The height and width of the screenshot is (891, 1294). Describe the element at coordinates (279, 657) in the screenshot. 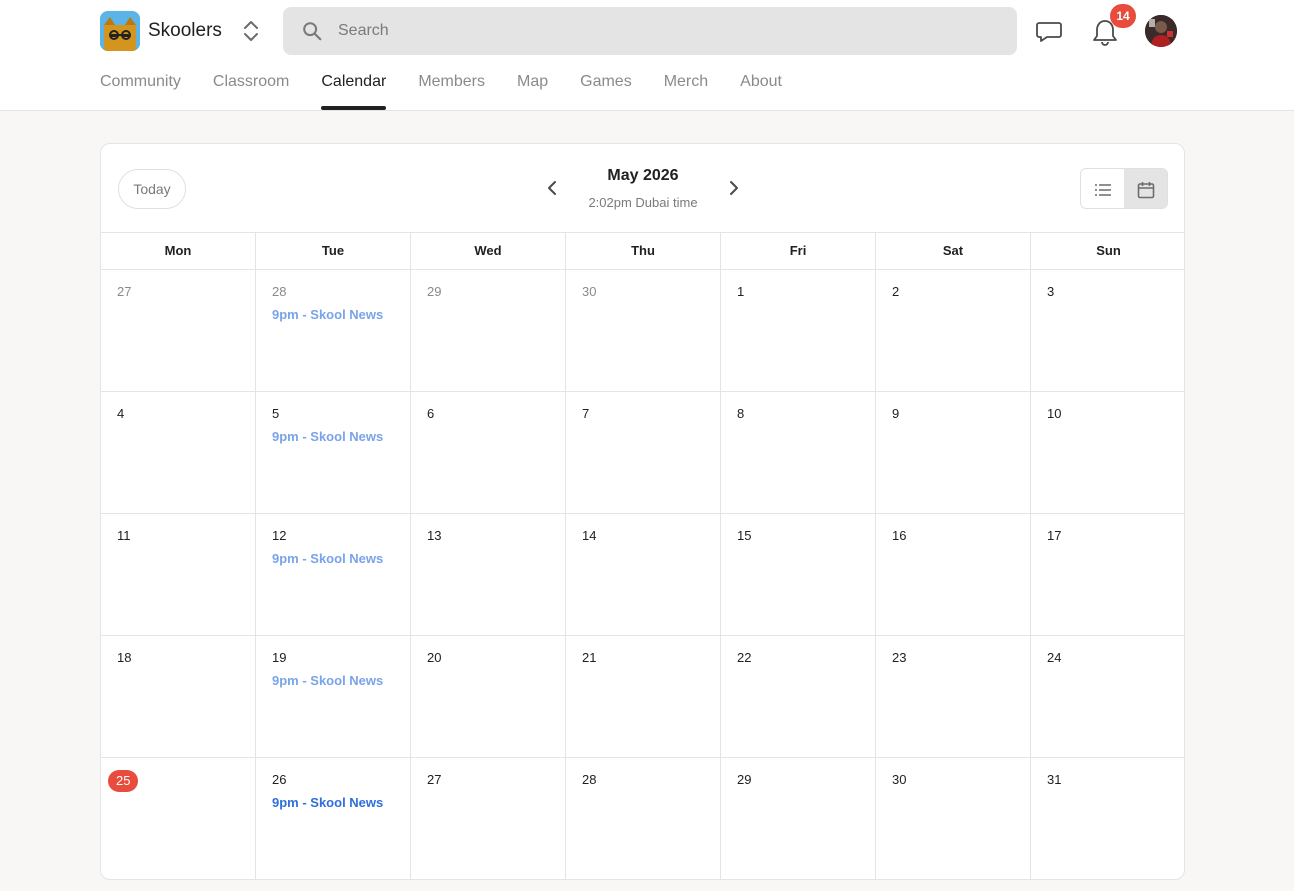

I see `day-number: 19` at that location.